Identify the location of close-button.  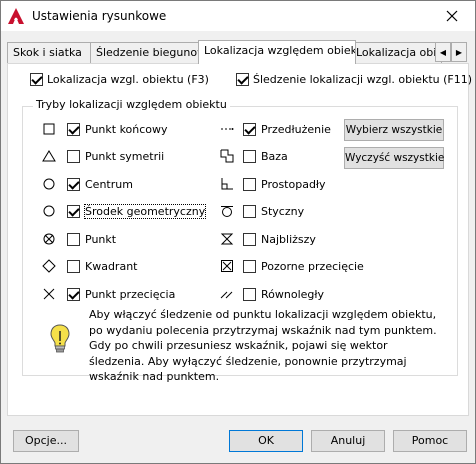
(452, 16).